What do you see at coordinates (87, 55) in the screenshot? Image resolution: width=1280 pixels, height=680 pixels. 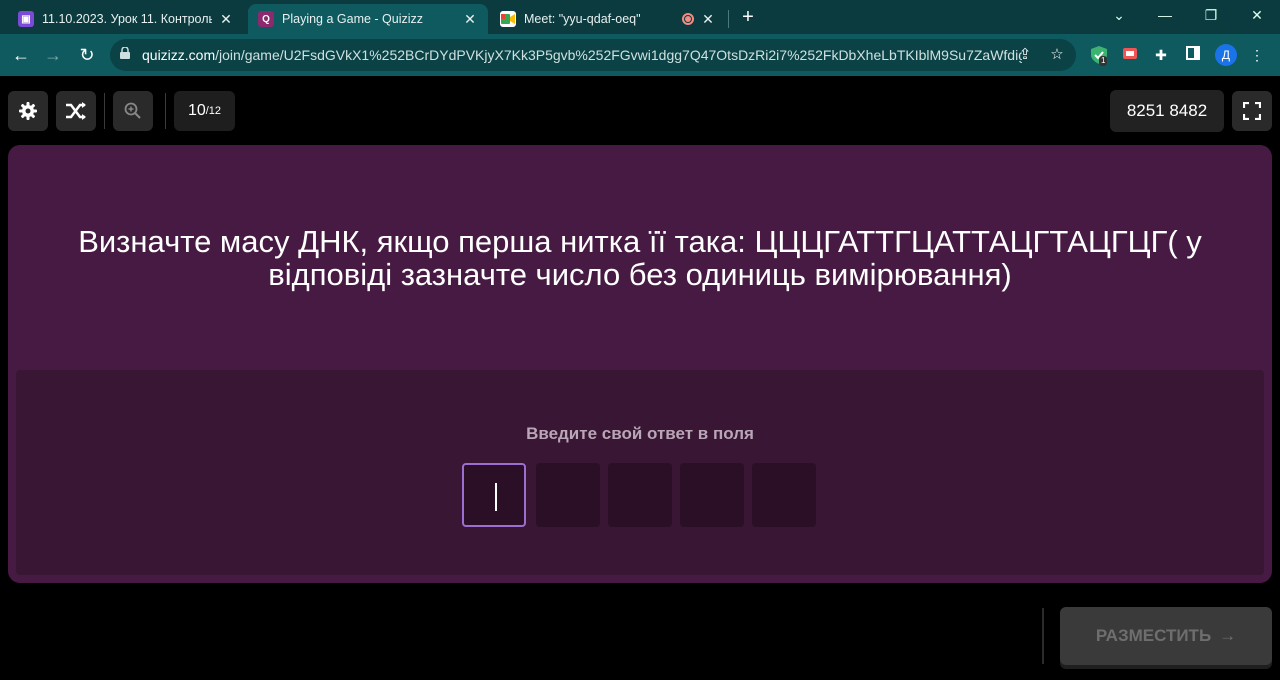 I see `reload-icon: ↻` at bounding box center [87, 55].